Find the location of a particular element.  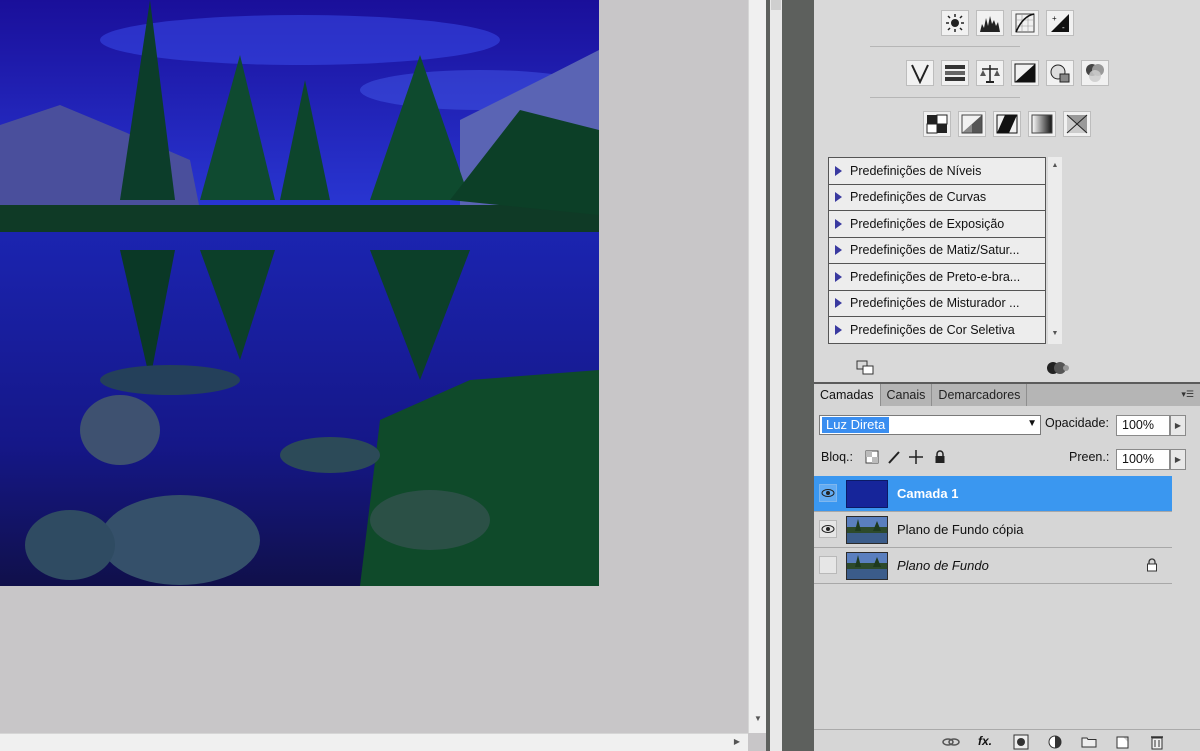

scroll-up-arrow-icon: ▲ is located at coordinates (1055, 166).